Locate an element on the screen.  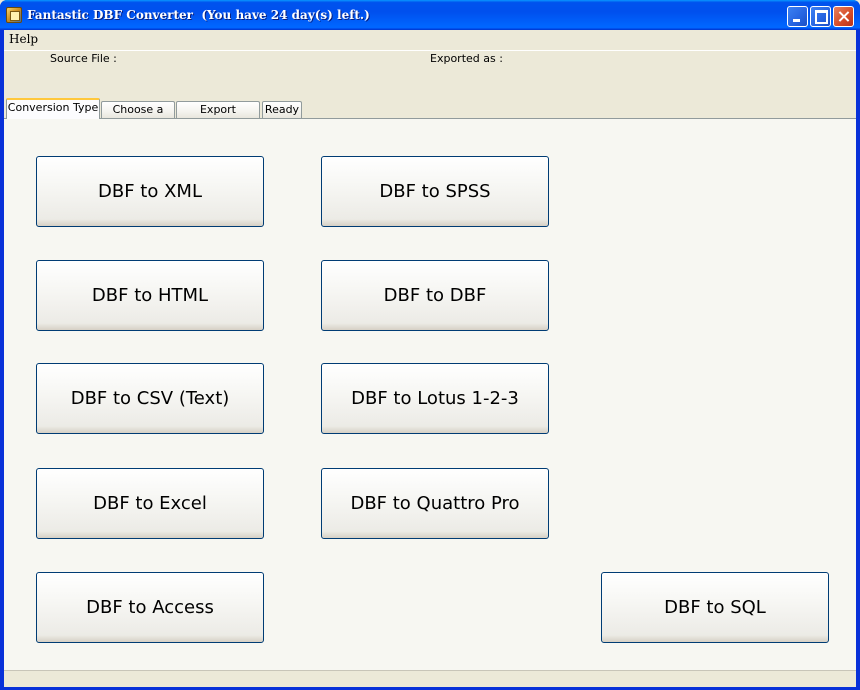
dbf-to-access-button: DBF to Access is located at coordinates (150, 607).